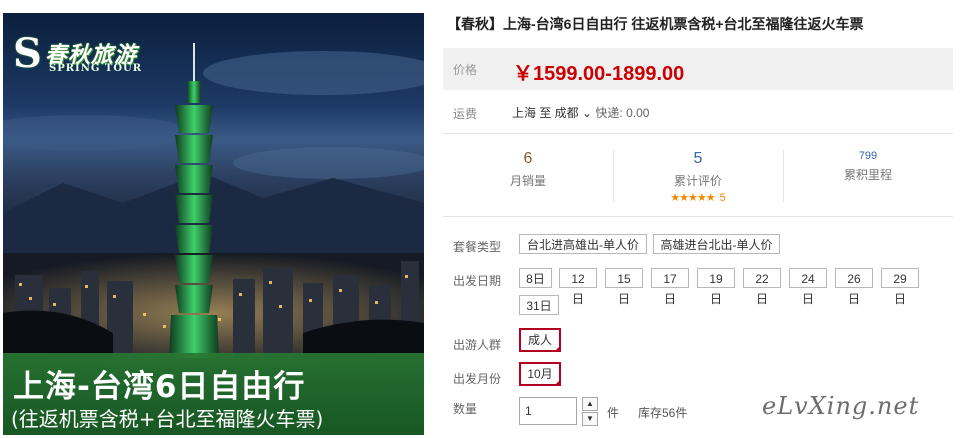 This screenshot has height=438, width=970. I want to click on date-option: 19日, so click(716, 287).